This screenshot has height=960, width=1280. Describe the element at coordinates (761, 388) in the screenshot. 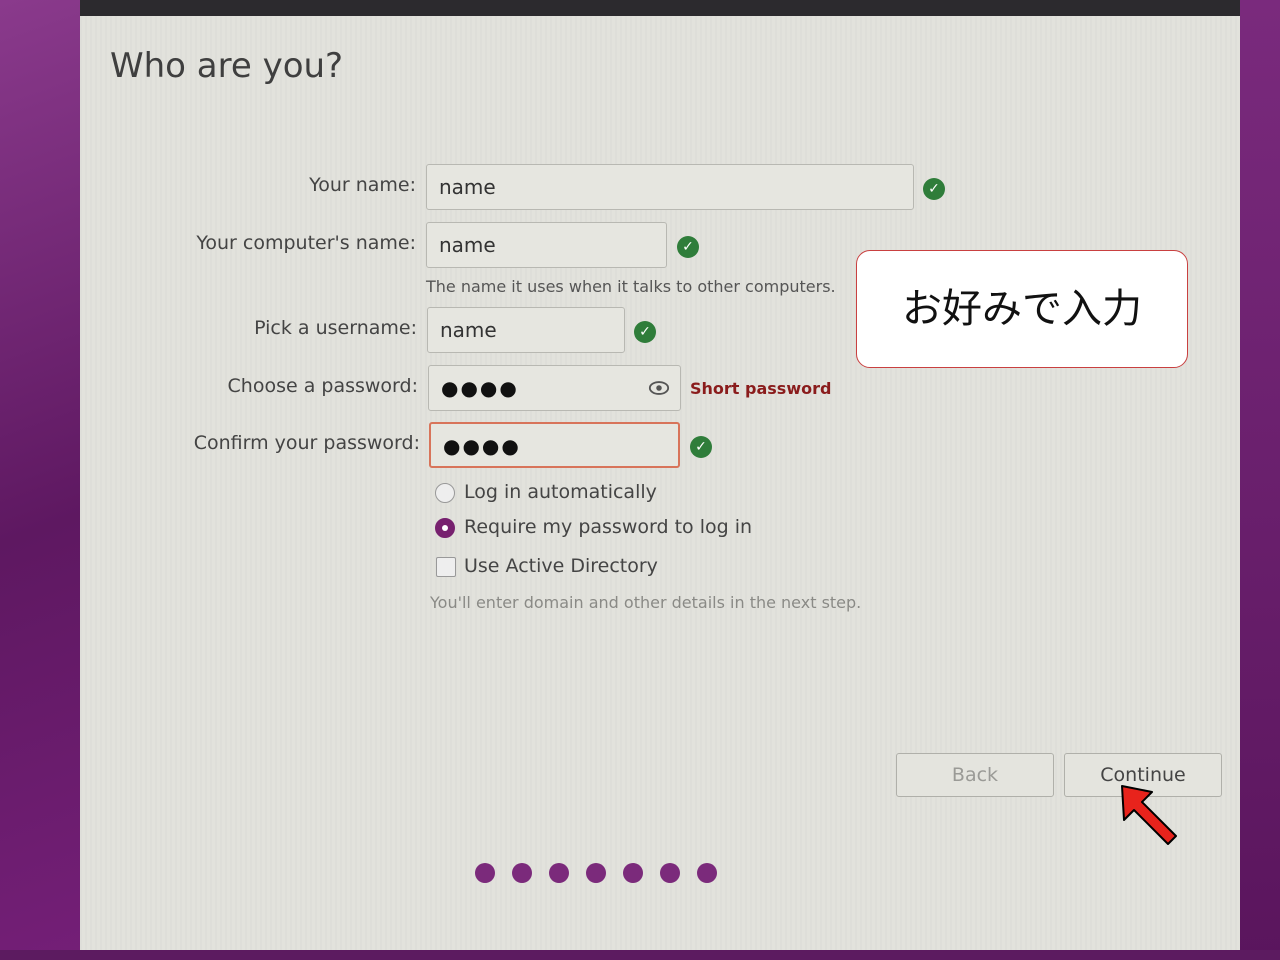

I see `password-strength-label: Short password` at that location.